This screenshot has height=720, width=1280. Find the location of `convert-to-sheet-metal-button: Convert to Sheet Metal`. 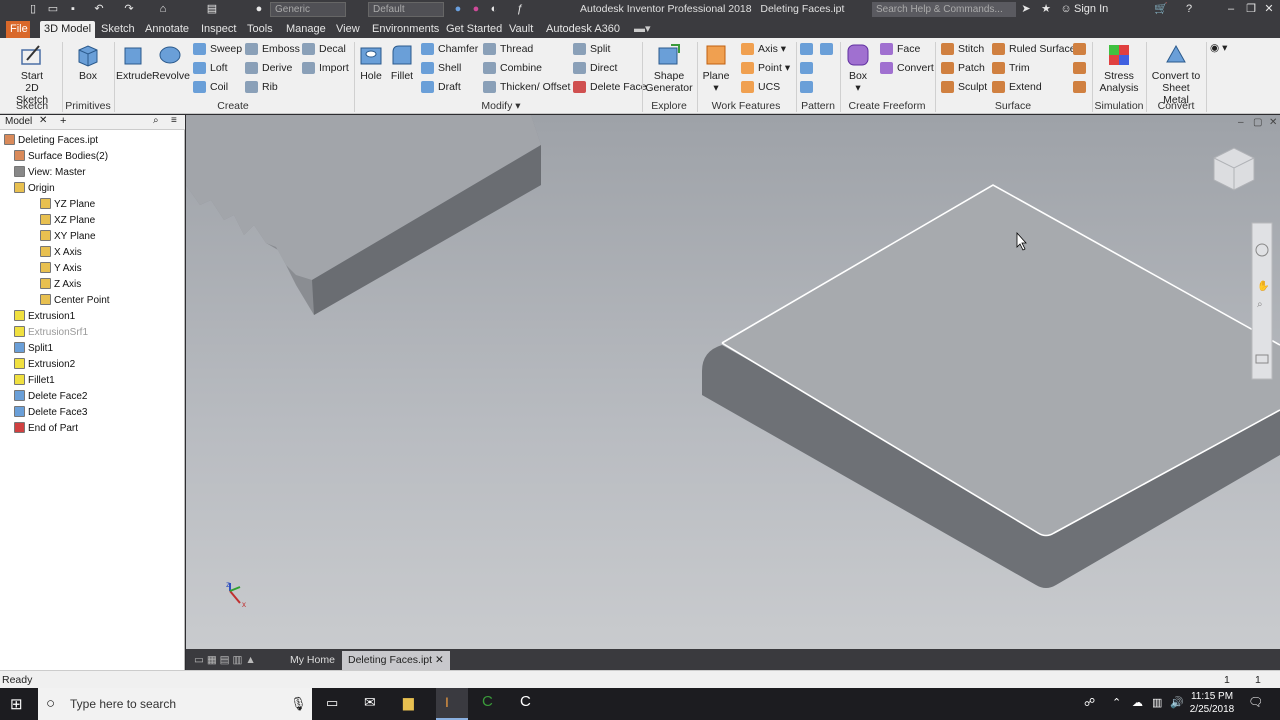

convert-to-sheet-metal-button: Convert to Sheet Metal is located at coordinates (1176, 74).